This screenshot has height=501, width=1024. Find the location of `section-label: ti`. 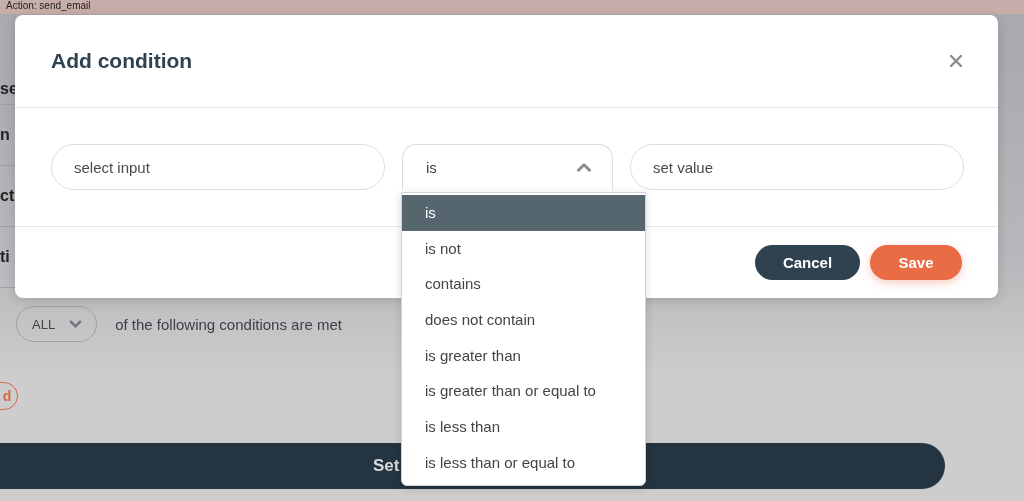

section-label: ti is located at coordinates (5, 257).